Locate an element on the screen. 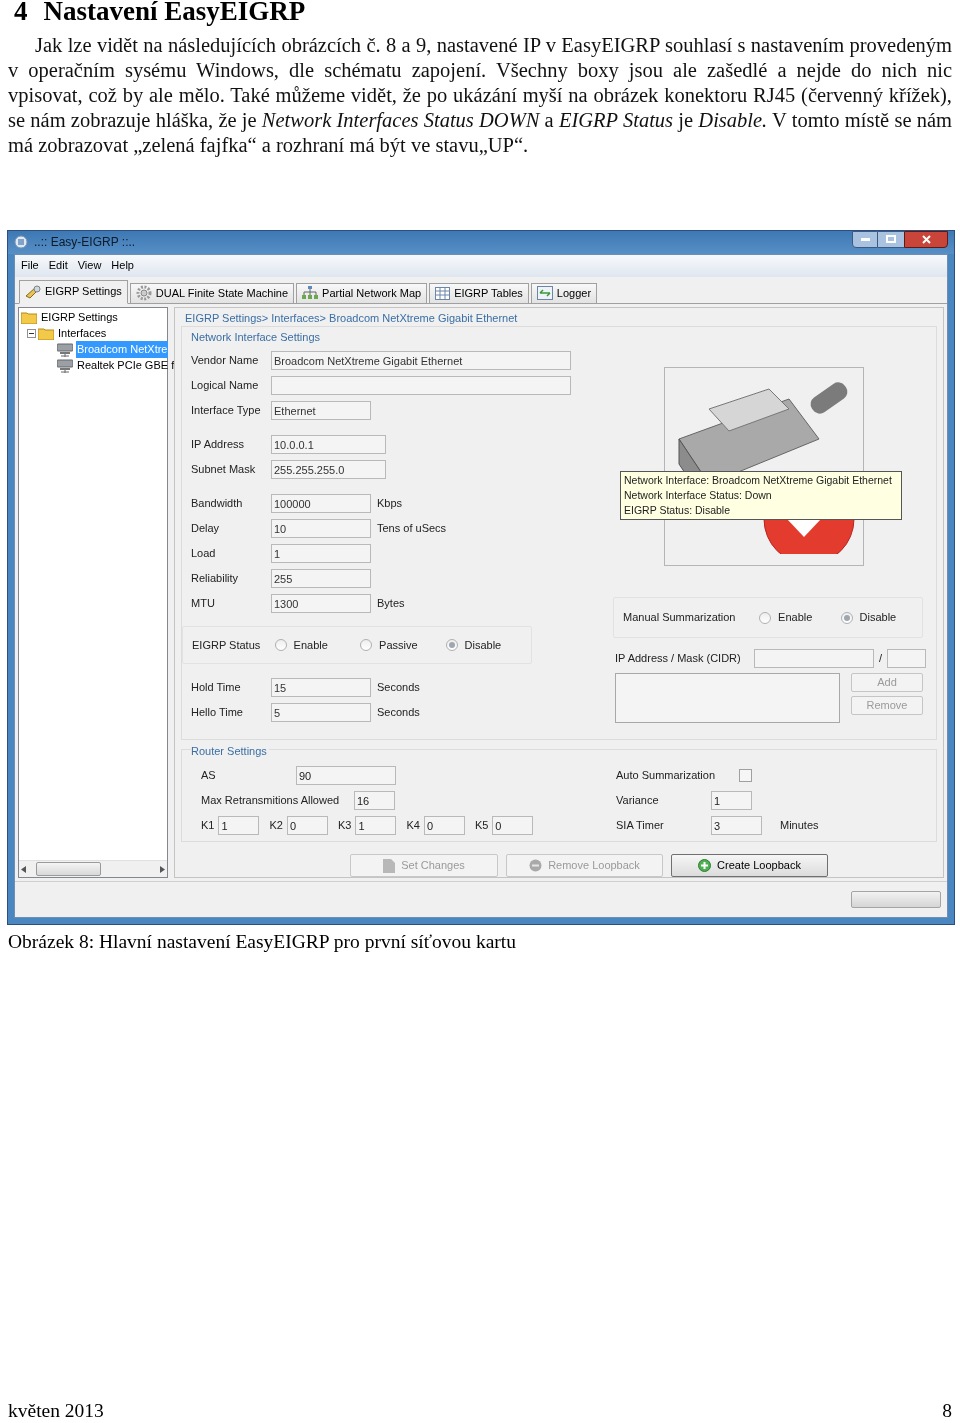  tree-item: EIGRP Settings is located at coordinates (79, 317).